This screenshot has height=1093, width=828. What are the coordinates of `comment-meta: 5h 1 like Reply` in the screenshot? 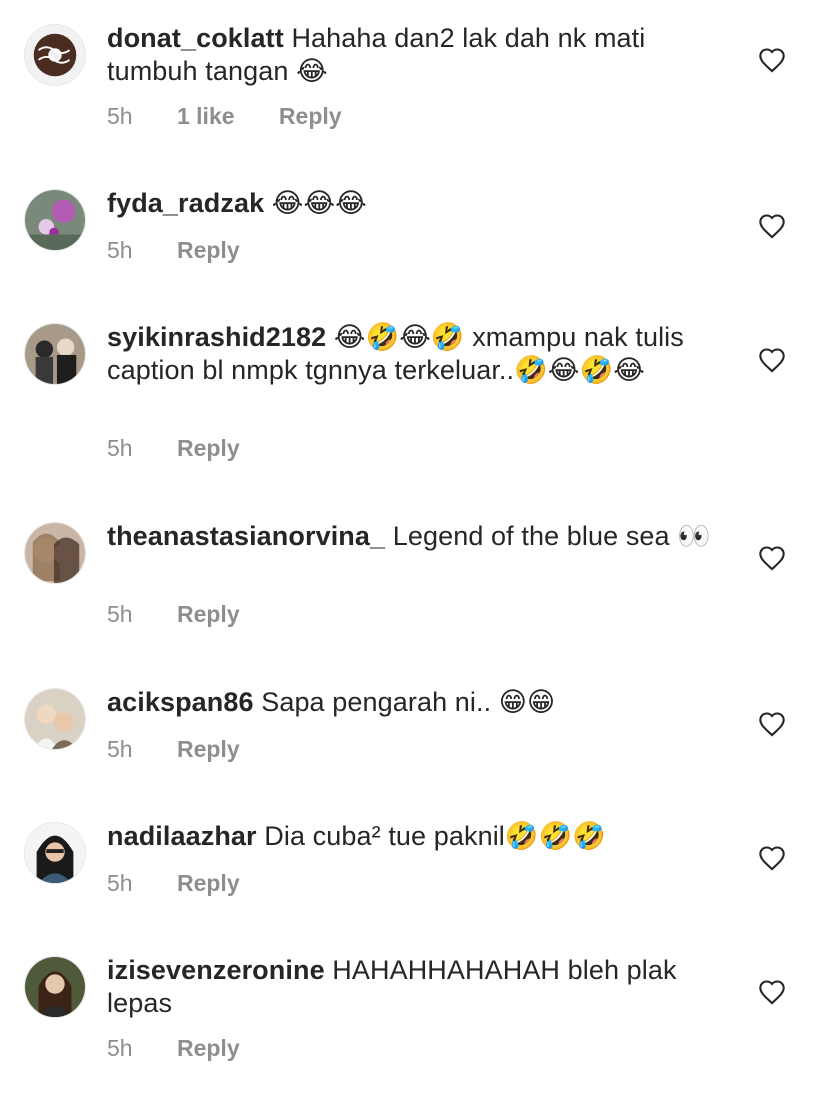 It's located at (243, 116).